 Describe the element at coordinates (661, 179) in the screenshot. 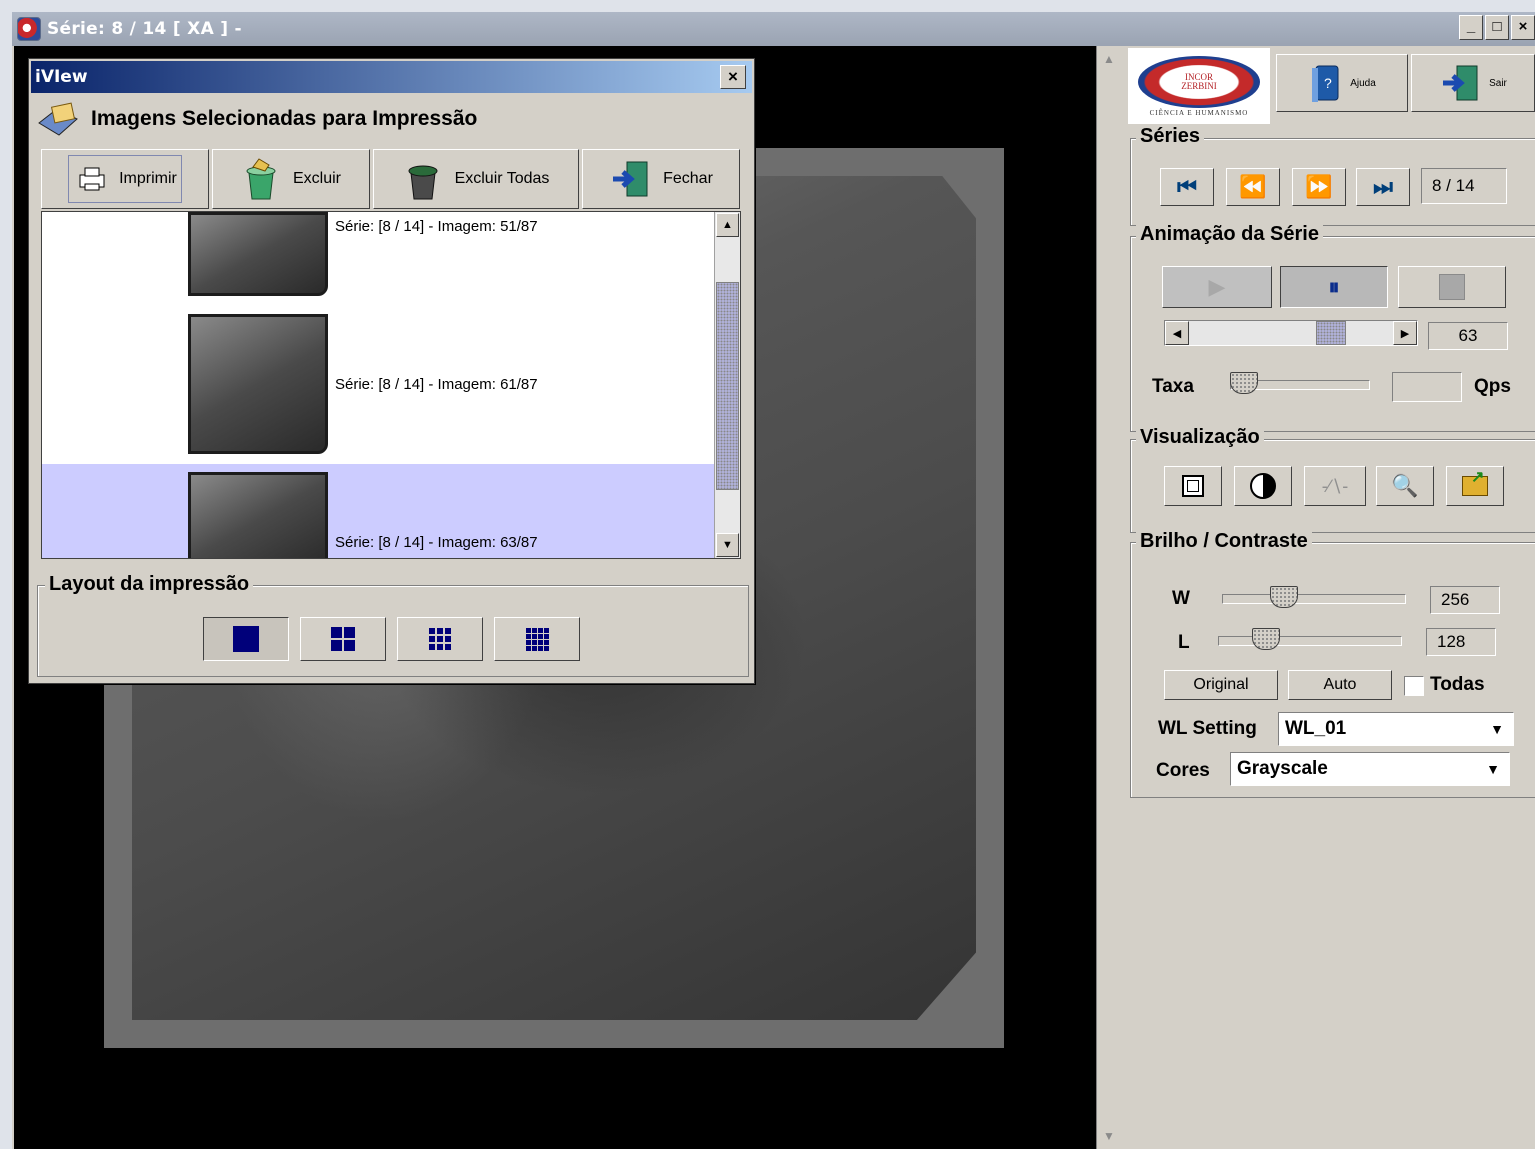

I see `close-dialog-button: Fechar` at that location.